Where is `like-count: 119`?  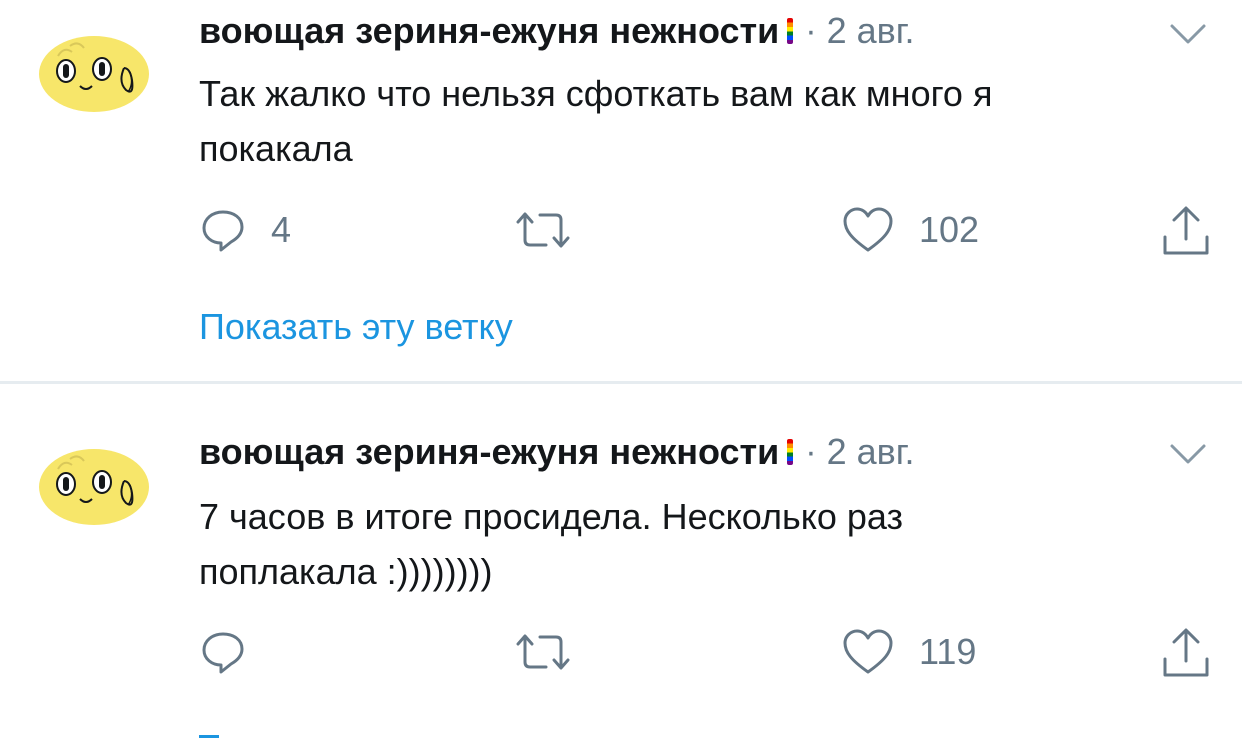
like-count: 119 is located at coordinates (948, 651).